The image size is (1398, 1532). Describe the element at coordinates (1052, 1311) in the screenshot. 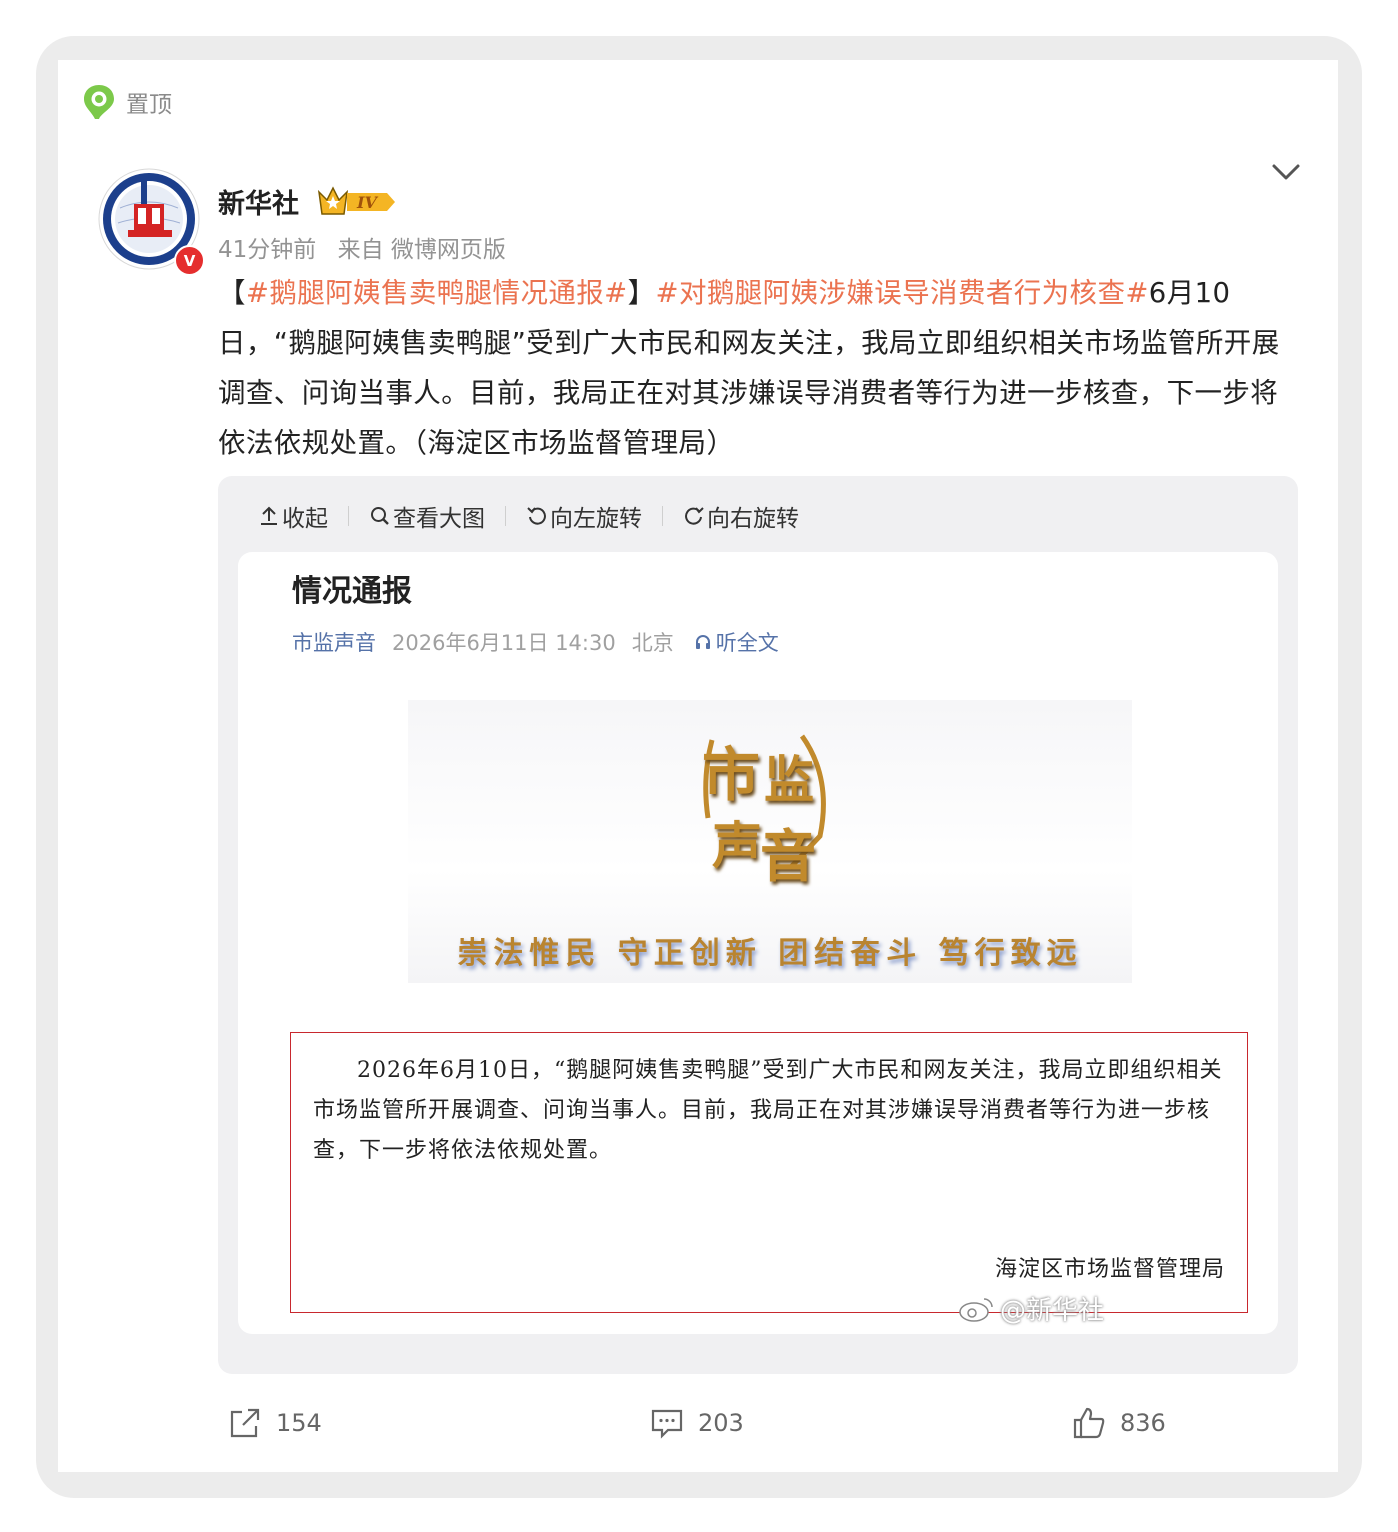

I see `watermark-text: @新华社` at that location.